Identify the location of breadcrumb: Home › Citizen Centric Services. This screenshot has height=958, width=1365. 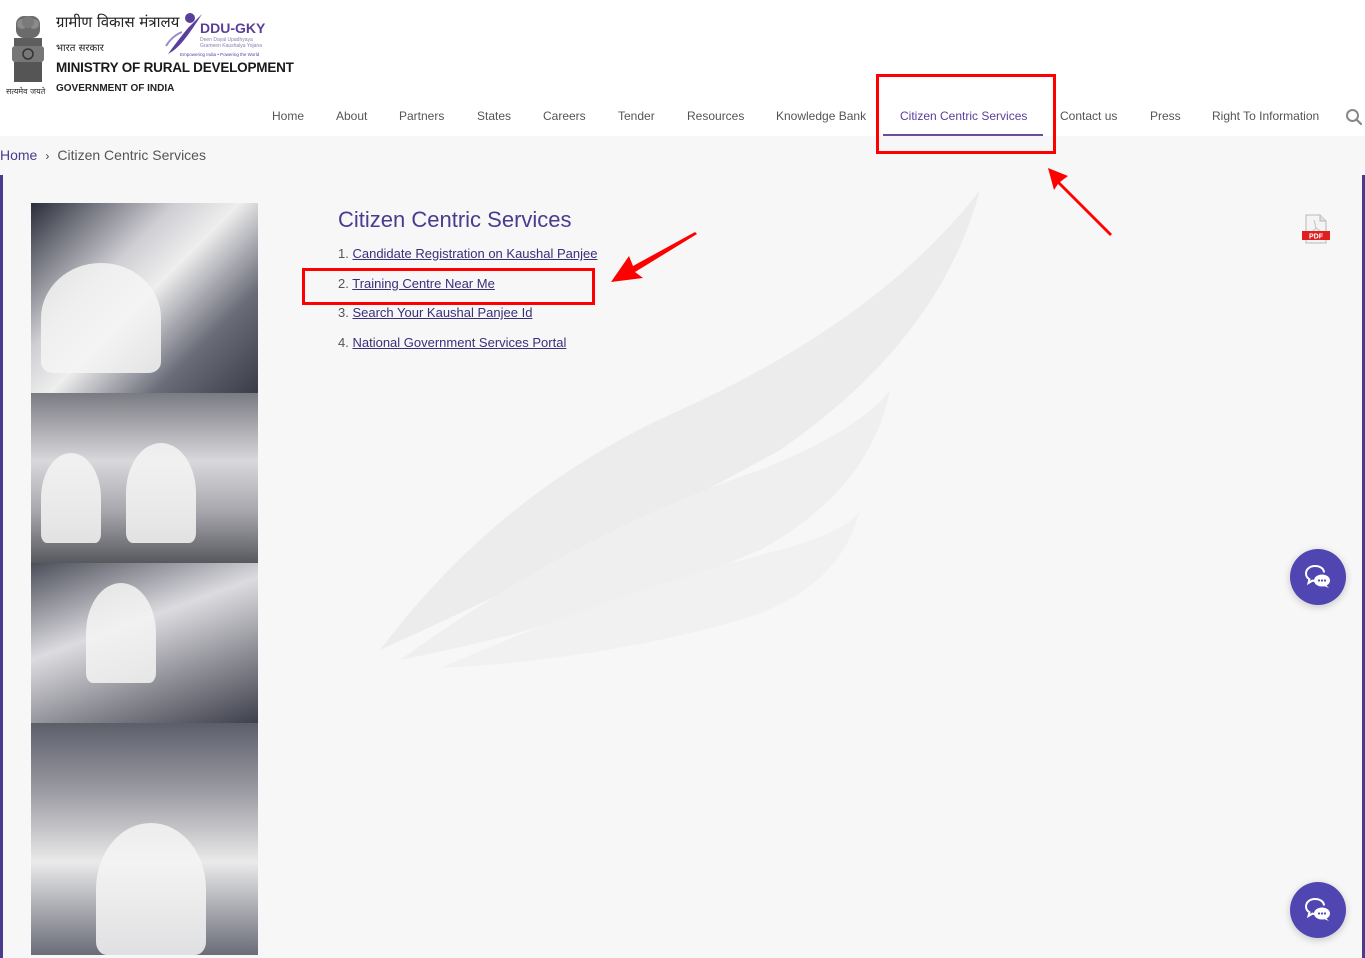
(103, 155).